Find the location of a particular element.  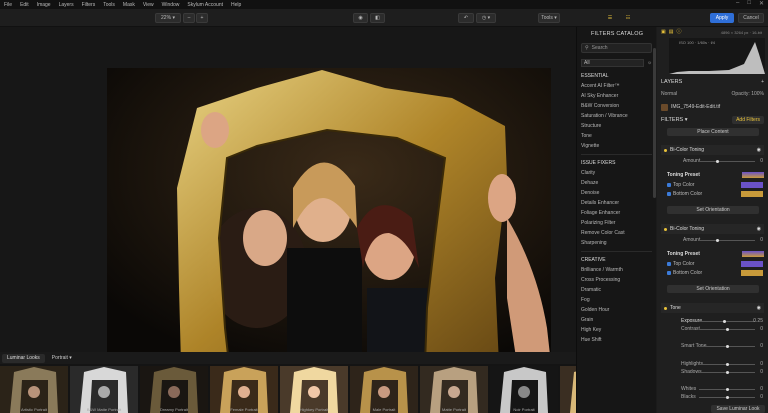

layers-panel-toggle: ☰ is located at coordinates (610, 18).